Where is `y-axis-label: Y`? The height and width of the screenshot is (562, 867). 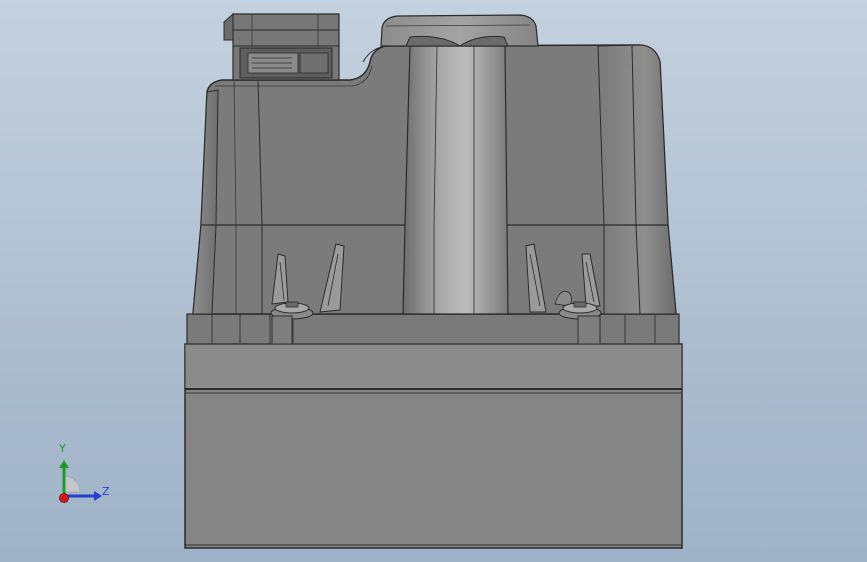
y-axis-label: Y is located at coordinates (62, 448).